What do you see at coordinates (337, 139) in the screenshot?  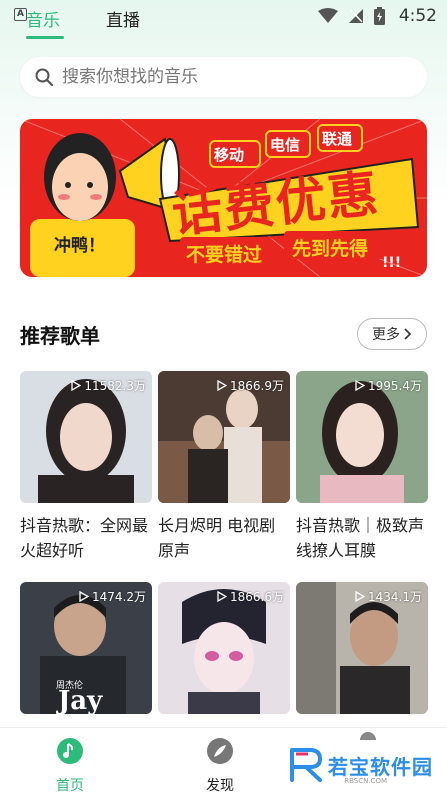 I see `banner-carrier-3: 联通` at bounding box center [337, 139].